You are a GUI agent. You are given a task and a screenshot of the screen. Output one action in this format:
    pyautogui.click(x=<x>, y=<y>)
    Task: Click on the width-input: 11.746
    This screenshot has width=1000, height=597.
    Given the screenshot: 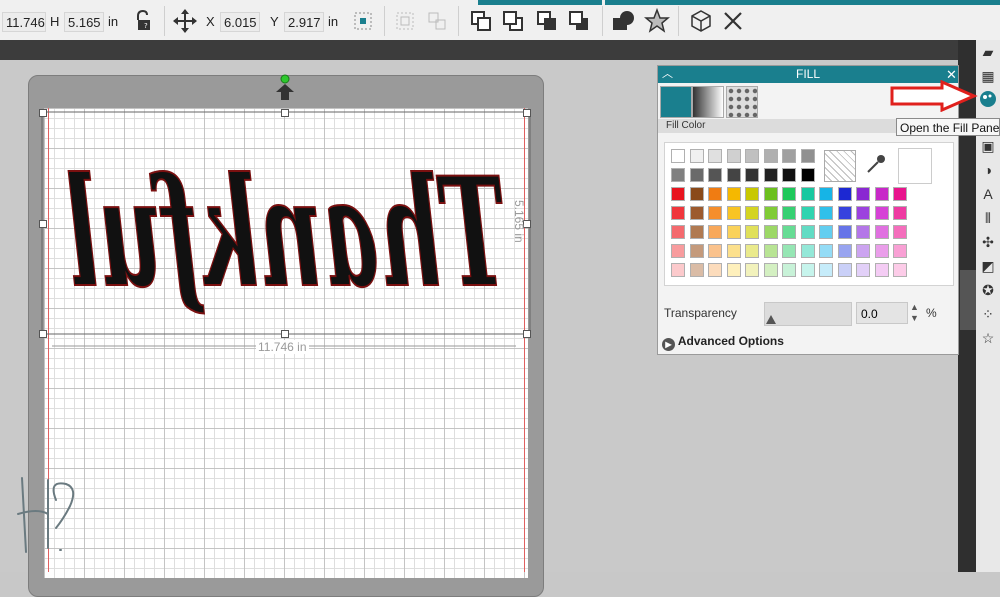 What is the action you would take?
    pyautogui.click(x=24, y=22)
    